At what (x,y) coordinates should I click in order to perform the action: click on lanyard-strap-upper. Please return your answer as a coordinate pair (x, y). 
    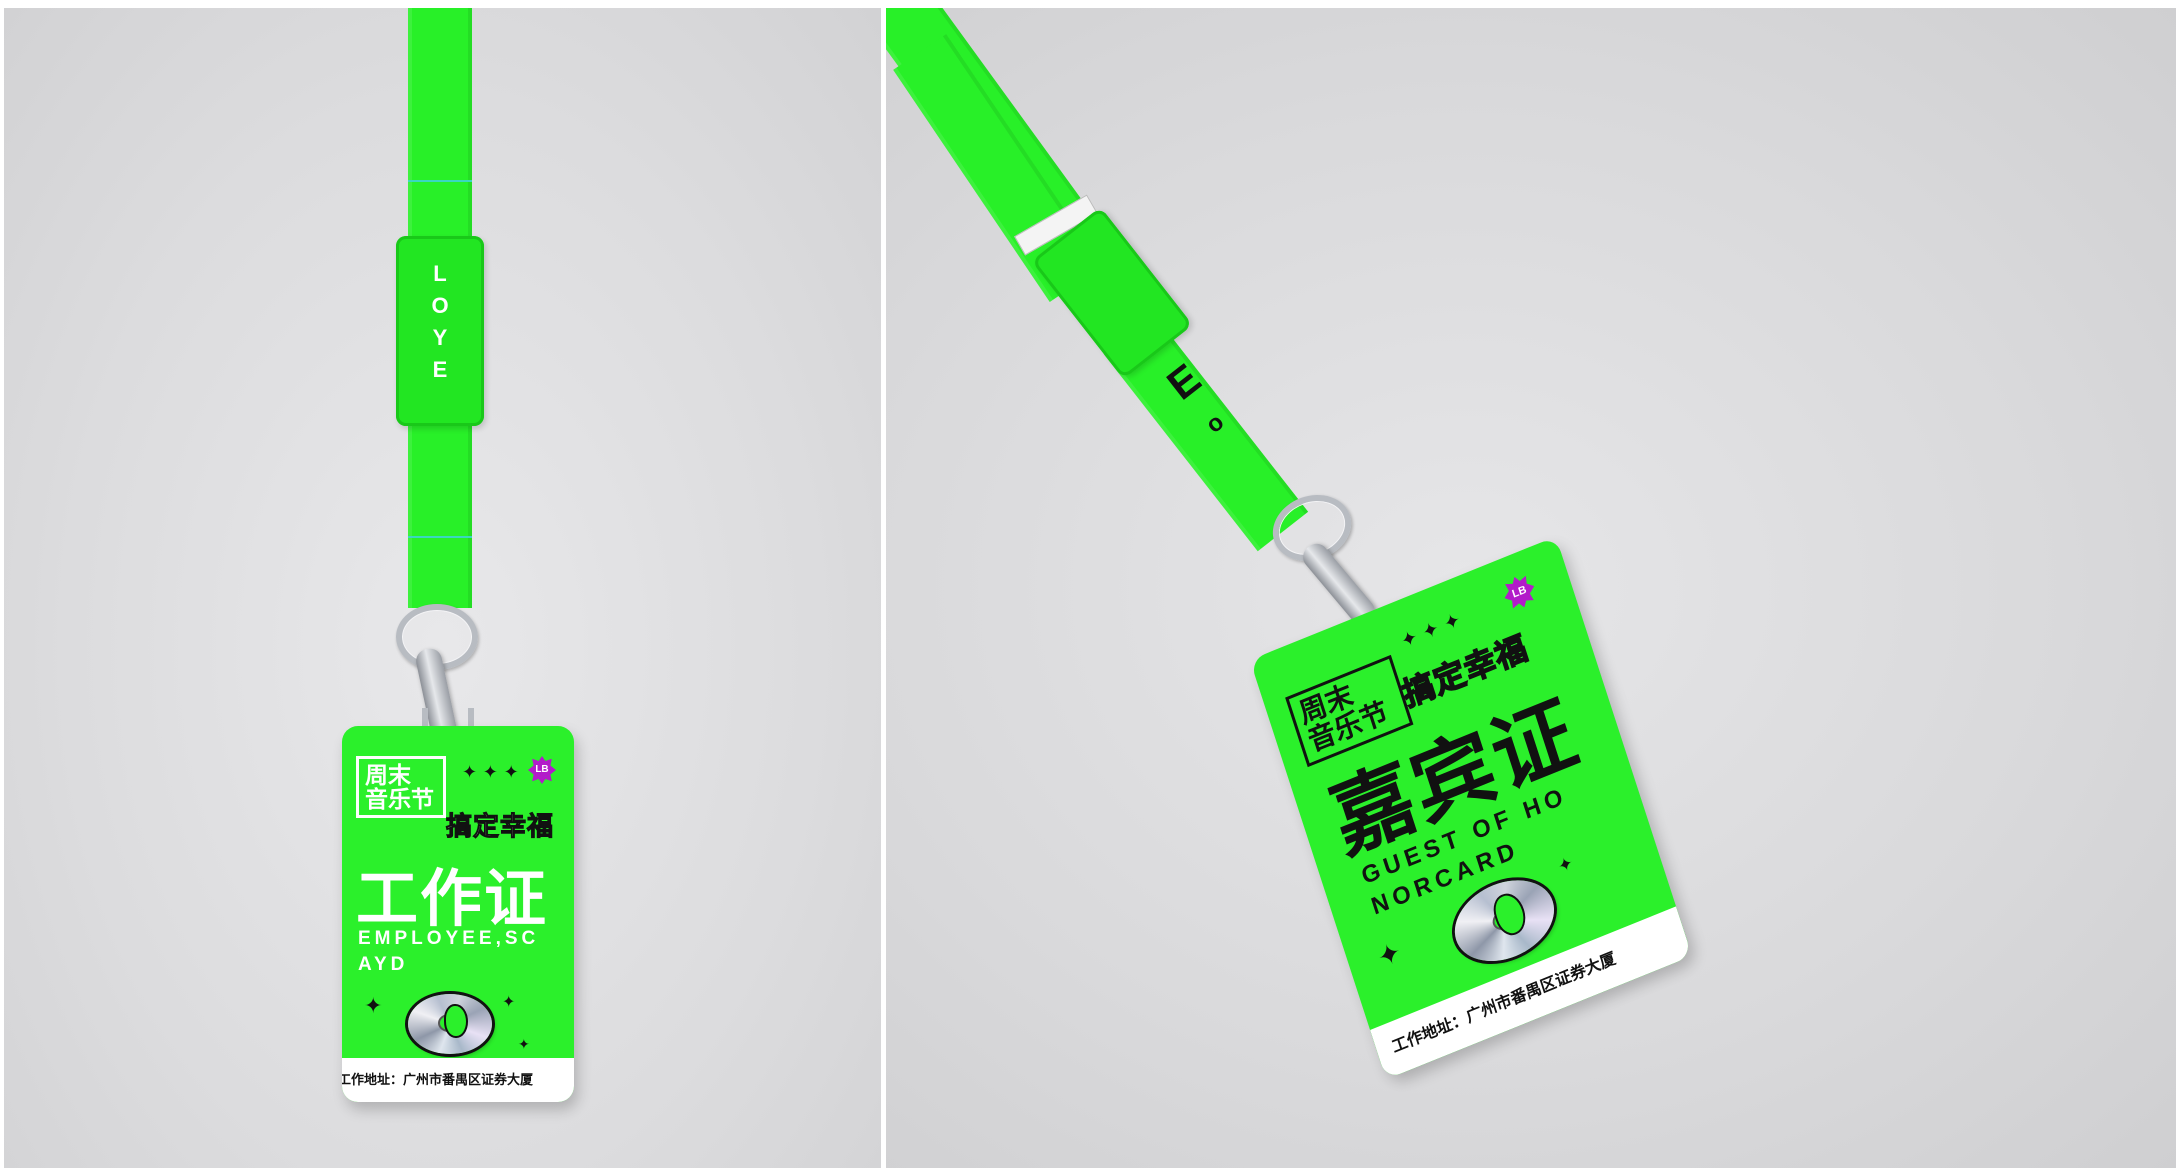
    Looking at the image, I should click on (440, 133).